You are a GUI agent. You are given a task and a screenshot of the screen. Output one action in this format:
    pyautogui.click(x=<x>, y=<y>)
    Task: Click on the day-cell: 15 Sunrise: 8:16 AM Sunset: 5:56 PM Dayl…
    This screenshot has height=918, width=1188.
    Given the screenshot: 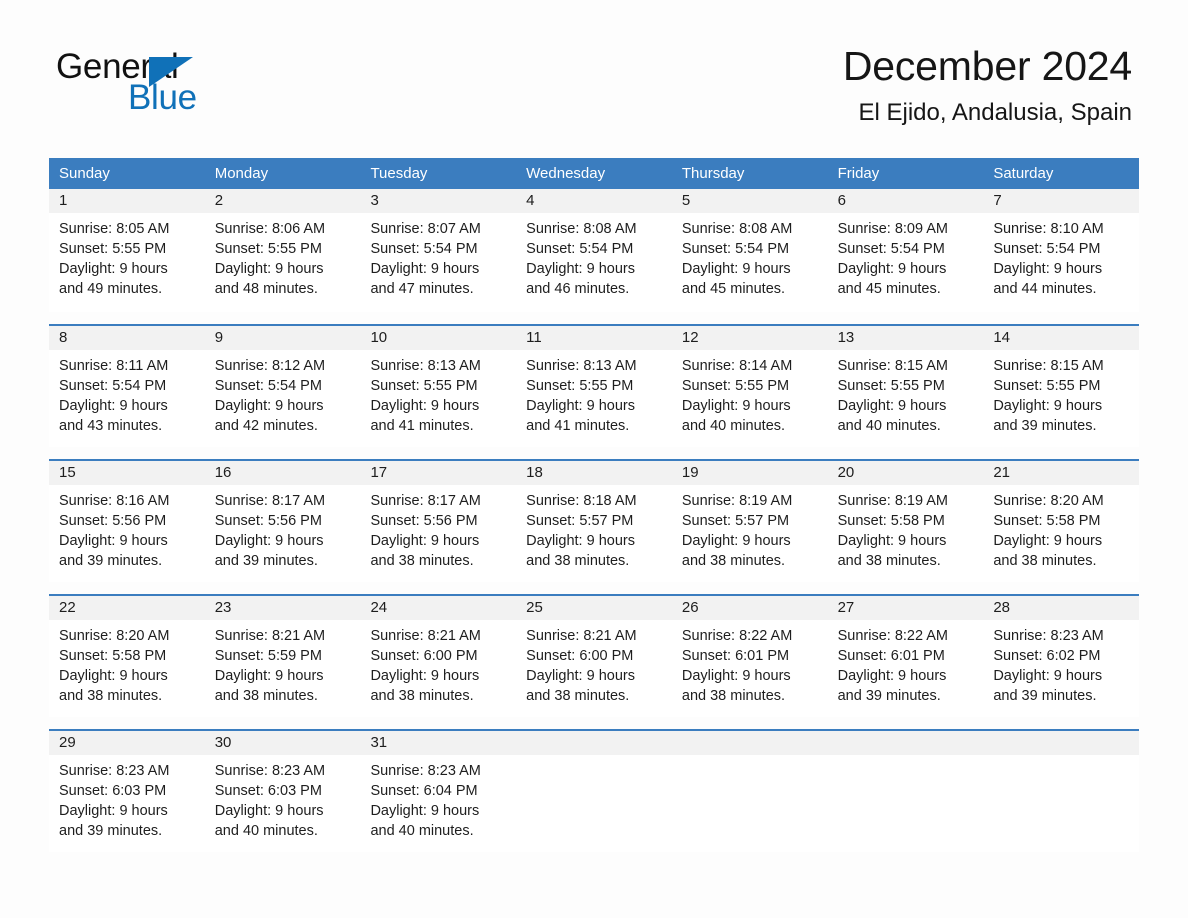 What is the action you would take?
    pyautogui.click(x=127, y=521)
    